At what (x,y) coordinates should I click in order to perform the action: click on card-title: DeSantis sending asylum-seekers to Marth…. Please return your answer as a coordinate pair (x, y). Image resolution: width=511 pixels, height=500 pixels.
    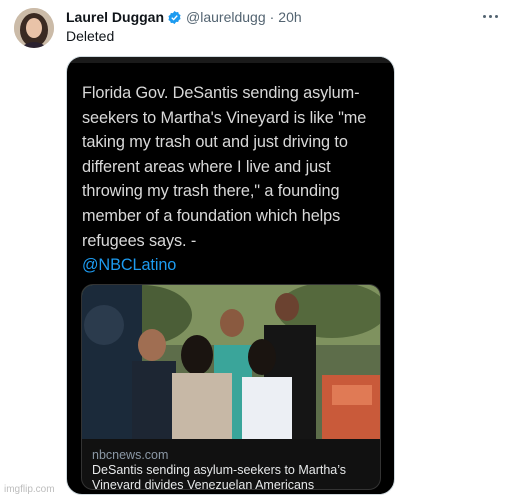
    Looking at the image, I should click on (219, 476).